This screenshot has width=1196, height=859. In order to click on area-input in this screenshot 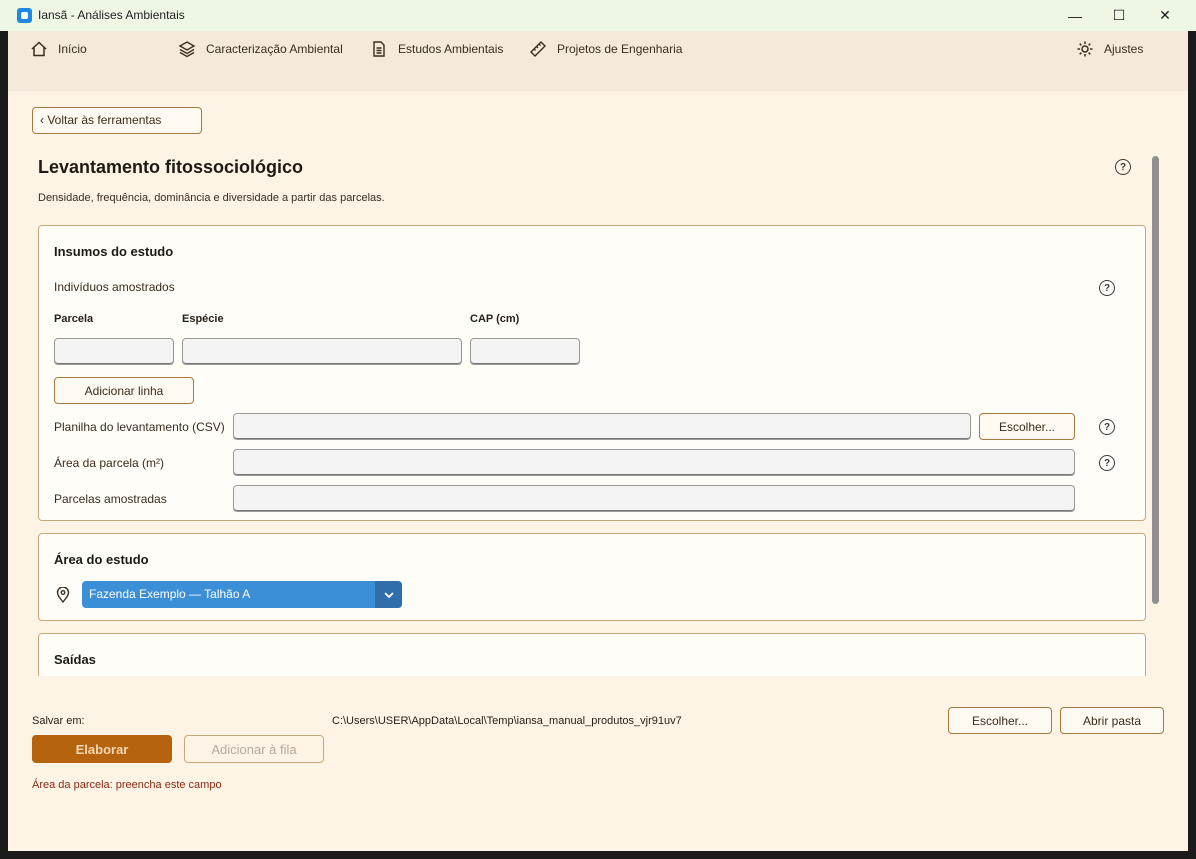, I will do `click(654, 462)`.